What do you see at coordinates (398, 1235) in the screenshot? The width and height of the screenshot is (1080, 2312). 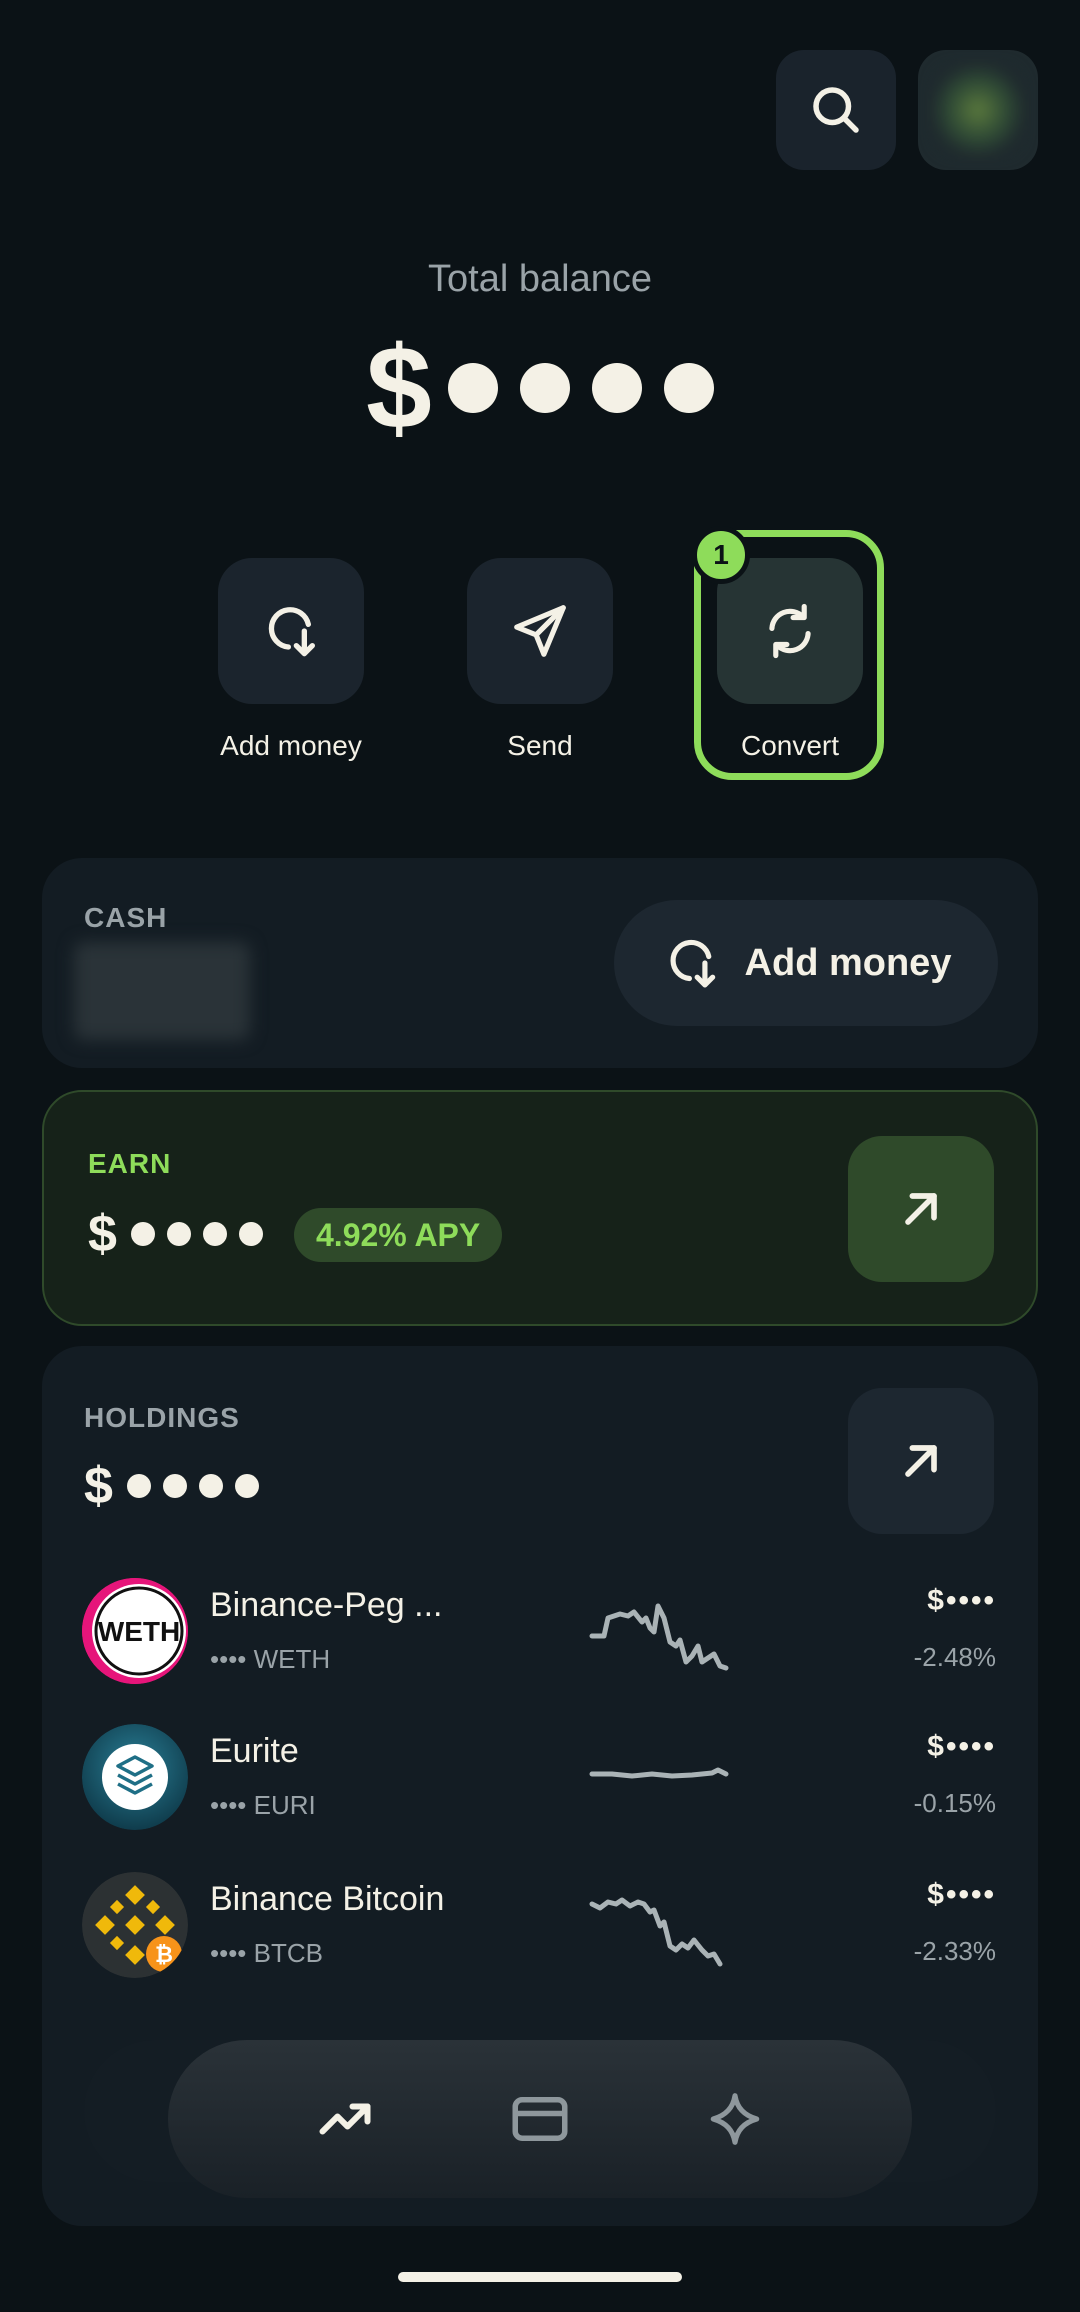 I see `apy-badge: 4.92% APY` at bounding box center [398, 1235].